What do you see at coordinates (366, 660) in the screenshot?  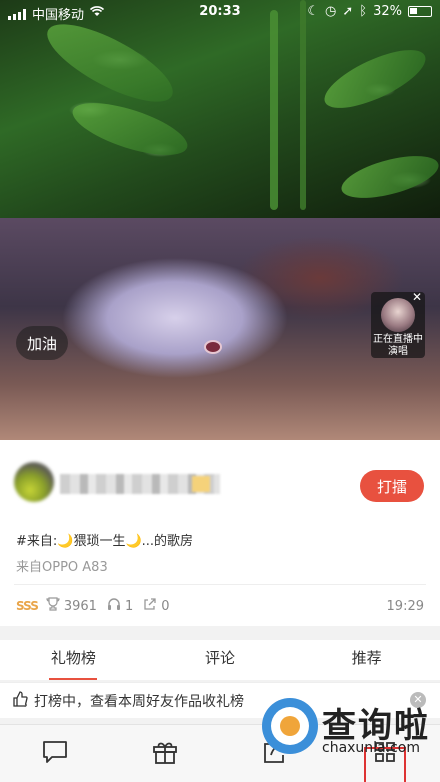 I see `tab-recommend: 推荐` at bounding box center [366, 660].